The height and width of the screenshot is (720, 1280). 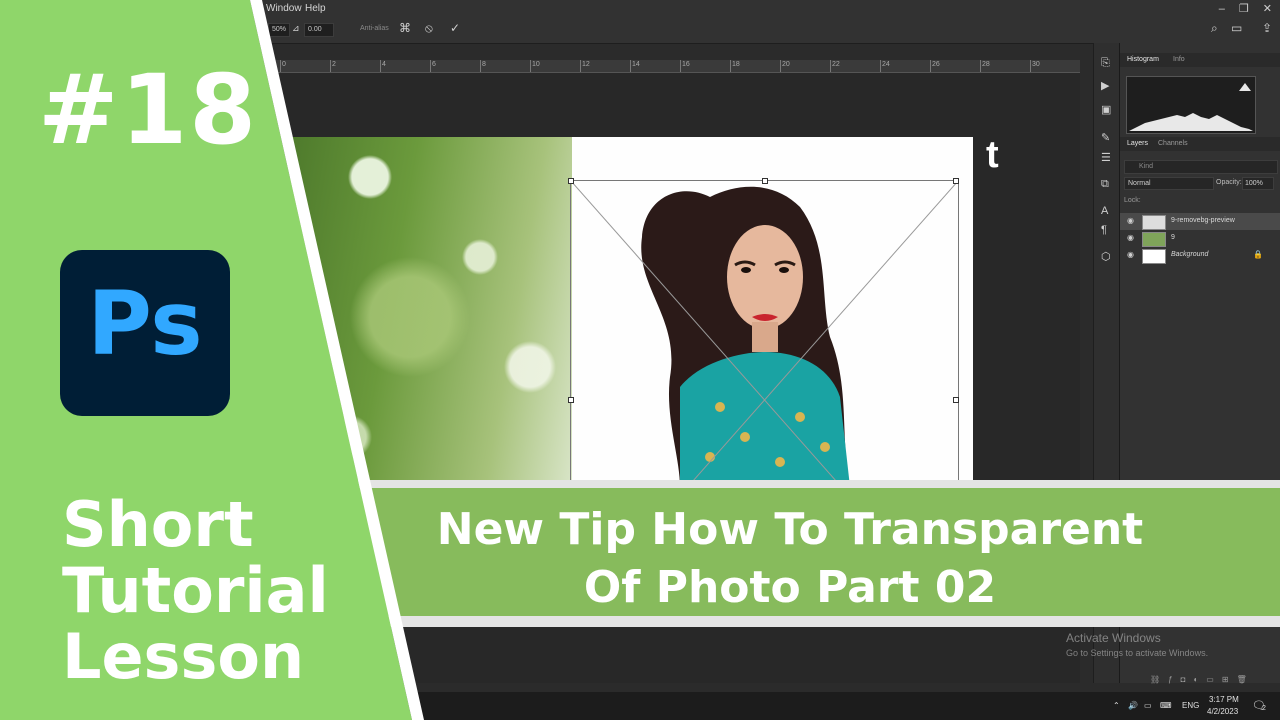 I want to click on ruler-label: 14, so click(x=636, y=64).